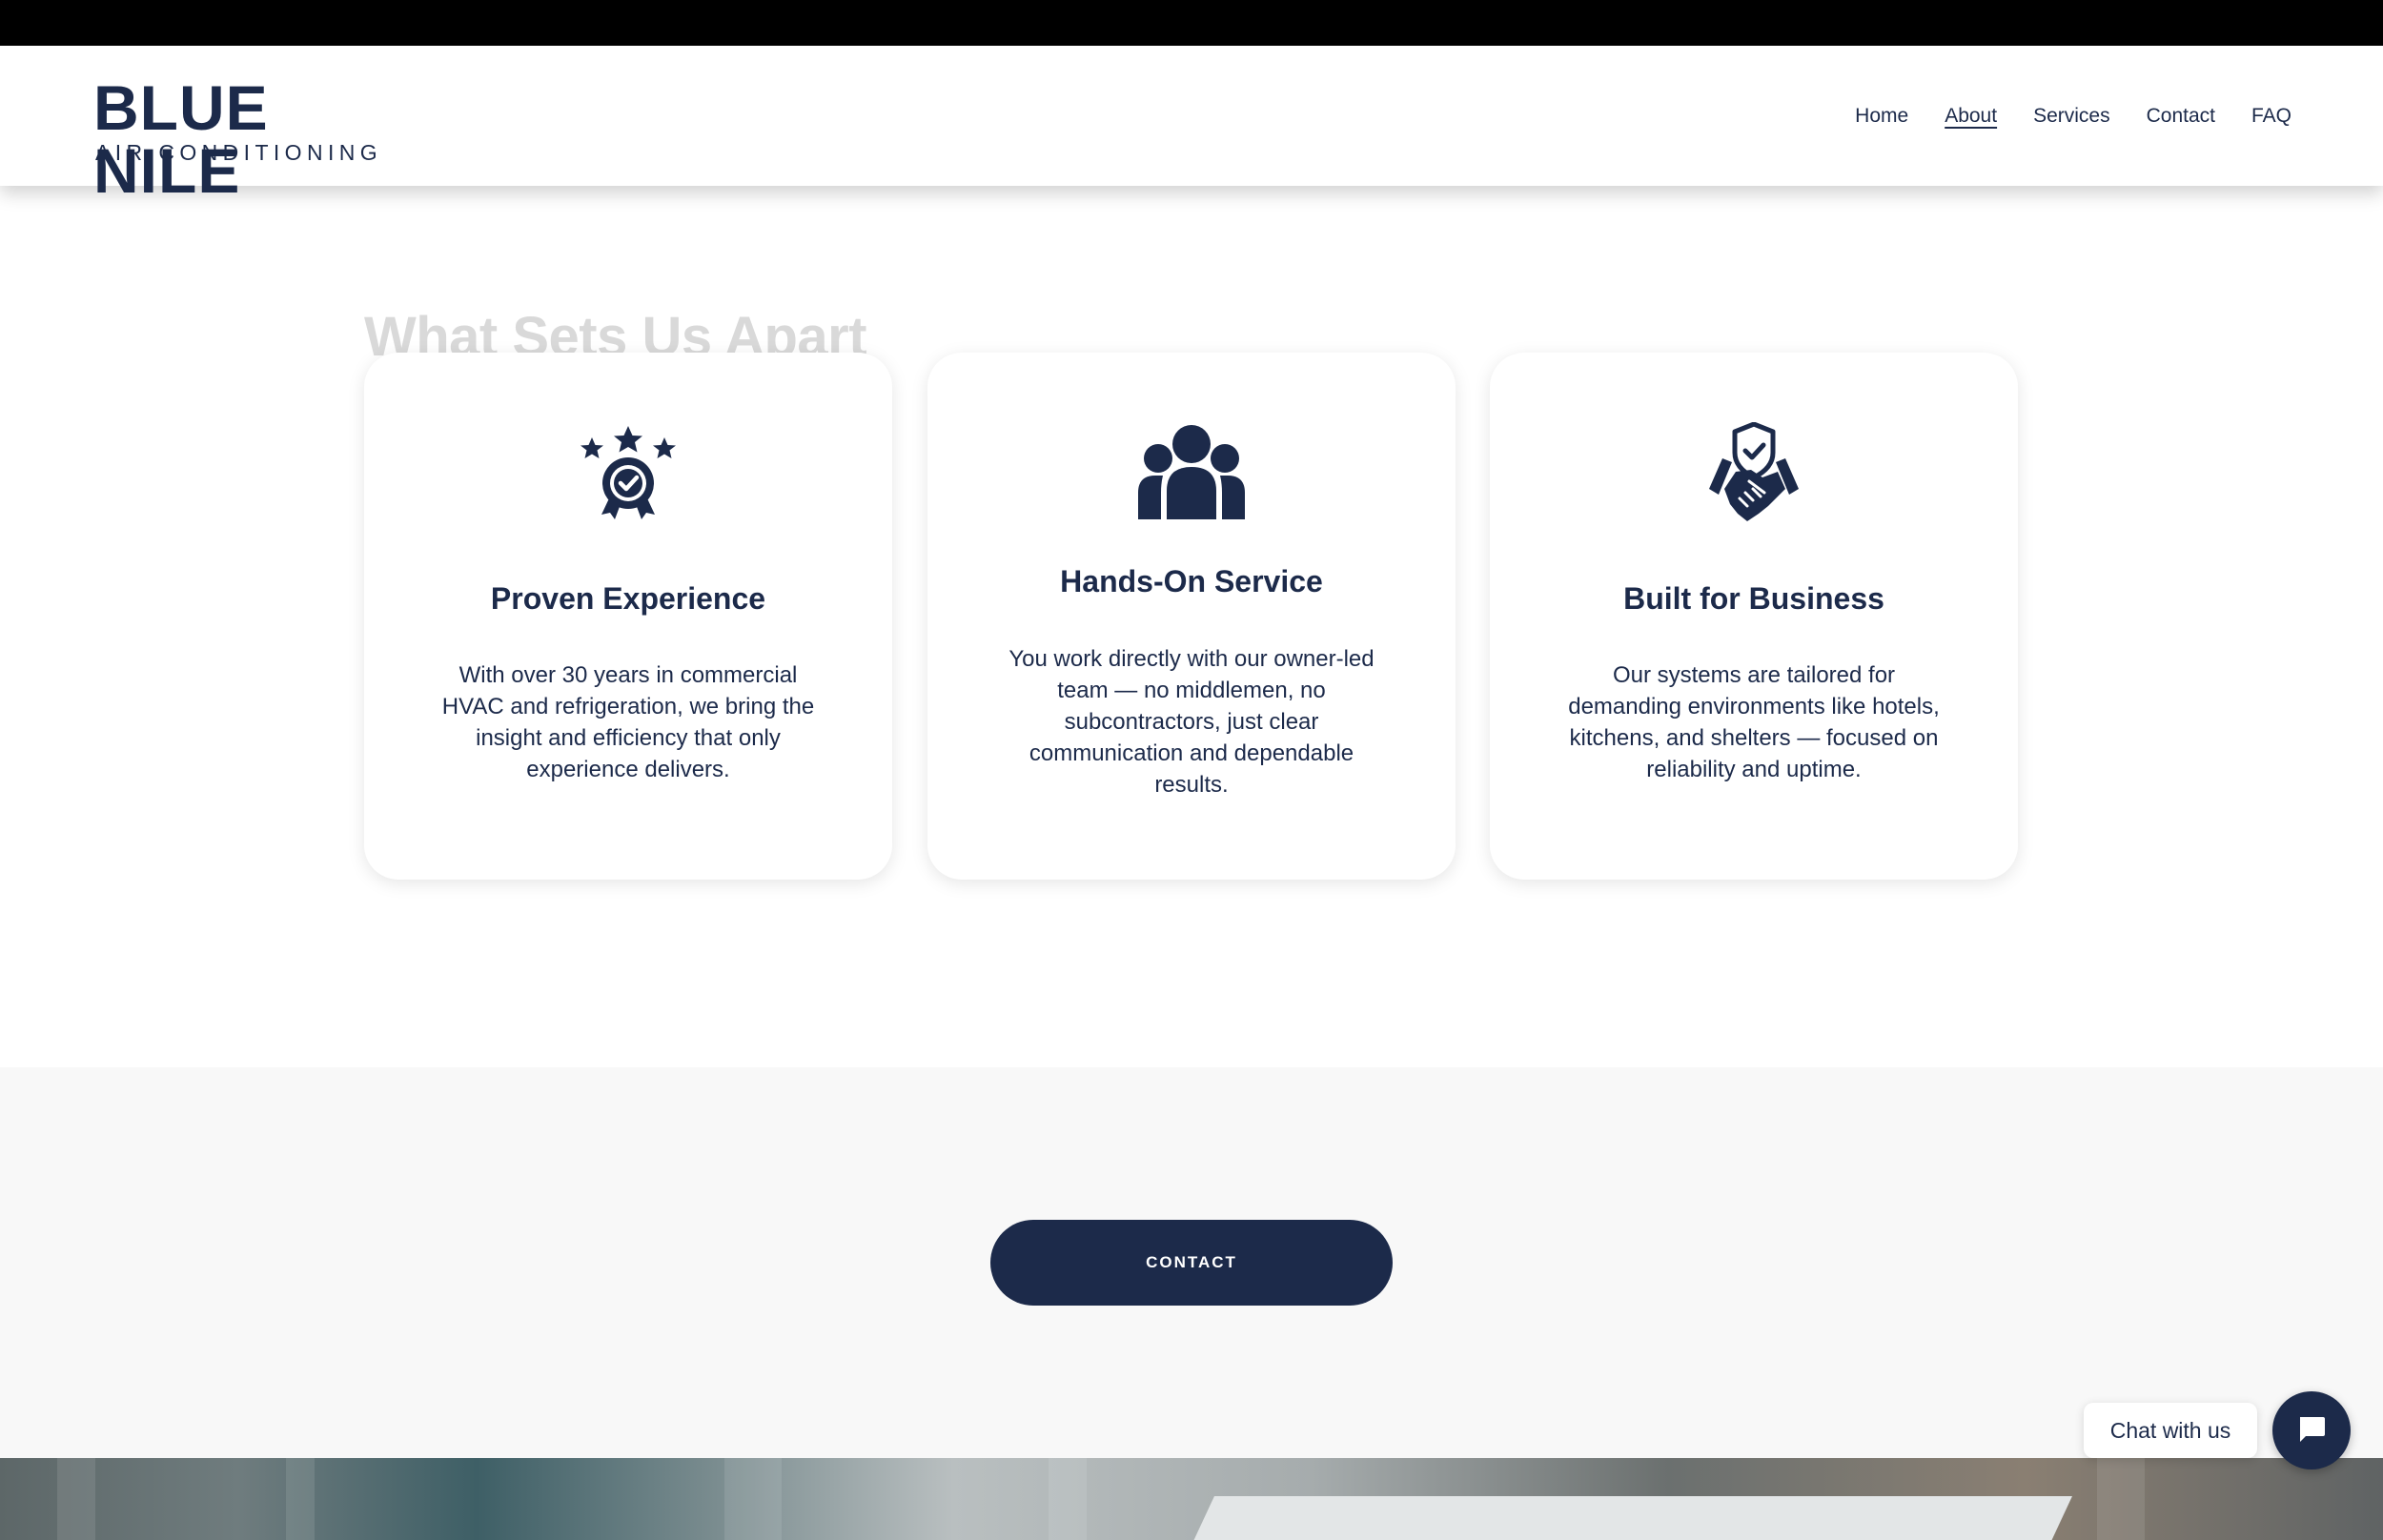  I want to click on handshake-shield-icon, so click(1754, 471).